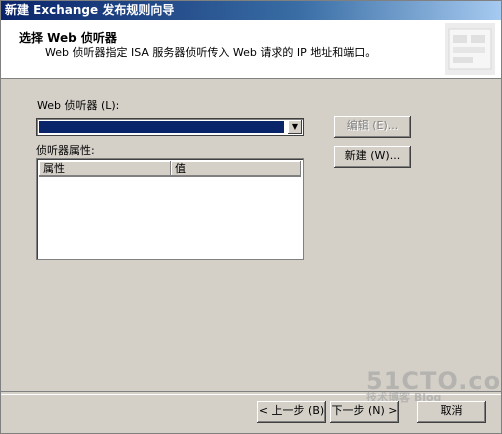 This screenshot has height=434, width=502. I want to click on window-title: 新建 Exchange 发布规则向导, so click(90, 10).